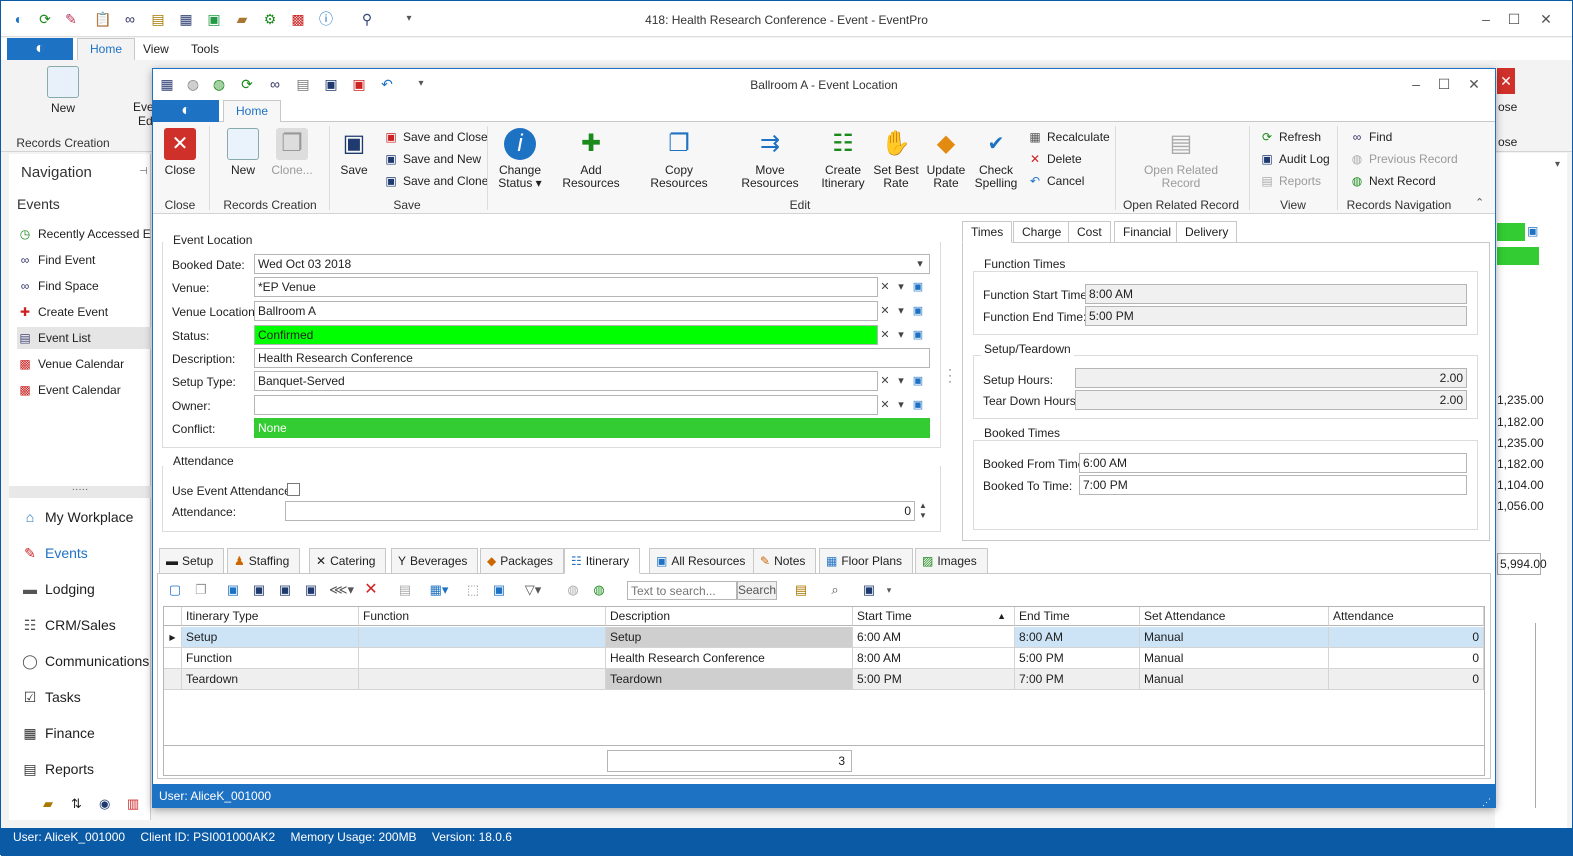 The height and width of the screenshot is (856, 1573). What do you see at coordinates (180, 152) in the screenshot?
I see `close-record-button: ✕ Close` at bounding box center [180, 152].